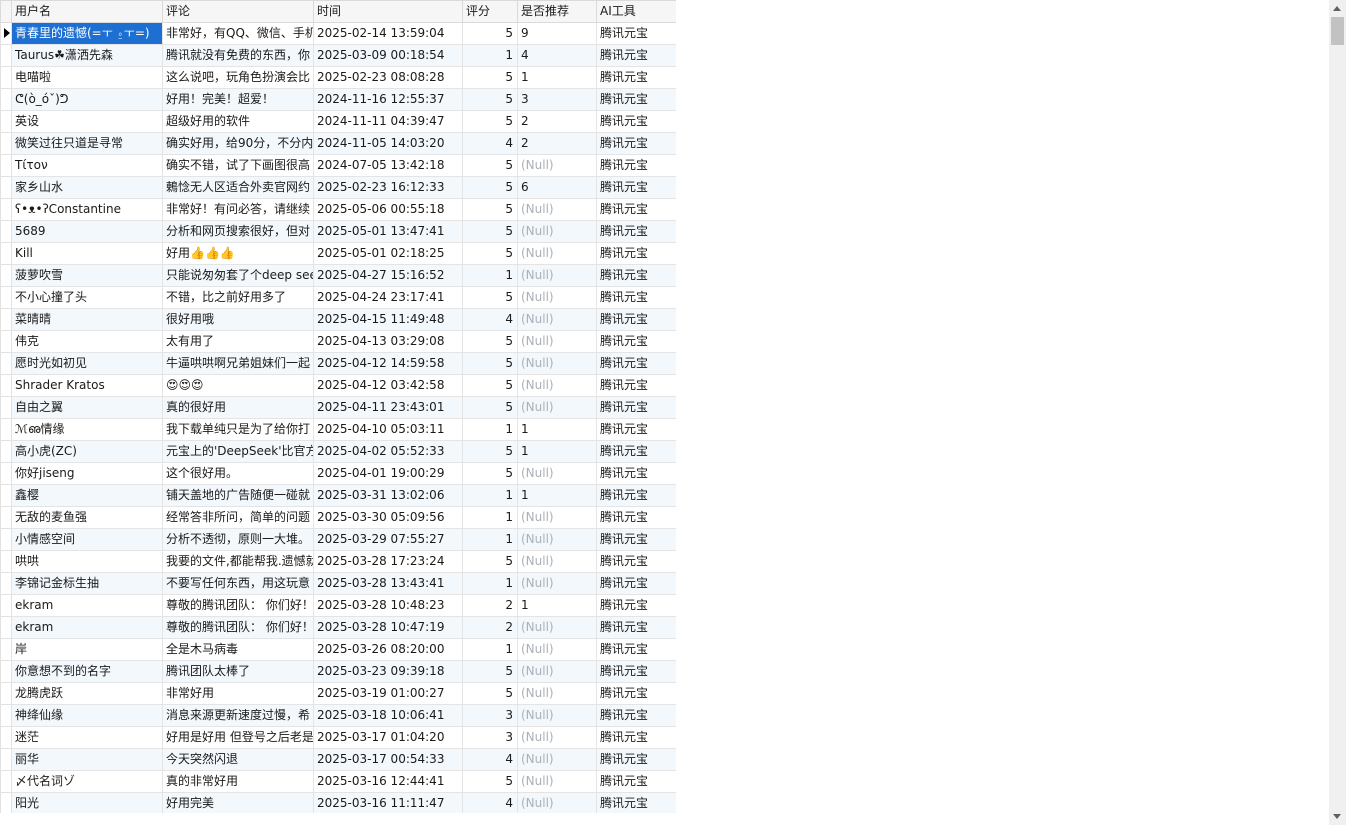 The image size is (1346, 825). What do you see at coordinates (388, 231) in the screenshot?
I see `cell-time: 2025-05-01 13:47:41` at bounding box center [388, 231].